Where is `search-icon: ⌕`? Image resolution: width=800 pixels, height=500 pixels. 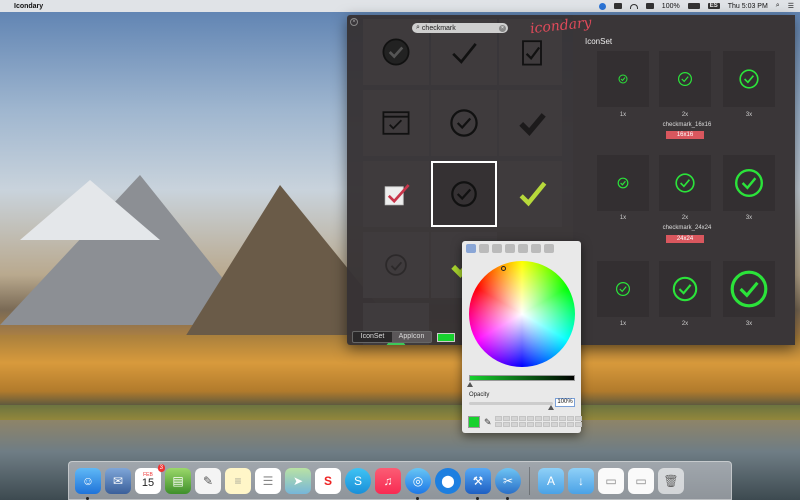 search-icon: ⌕ is located at coordinates (778, 6).